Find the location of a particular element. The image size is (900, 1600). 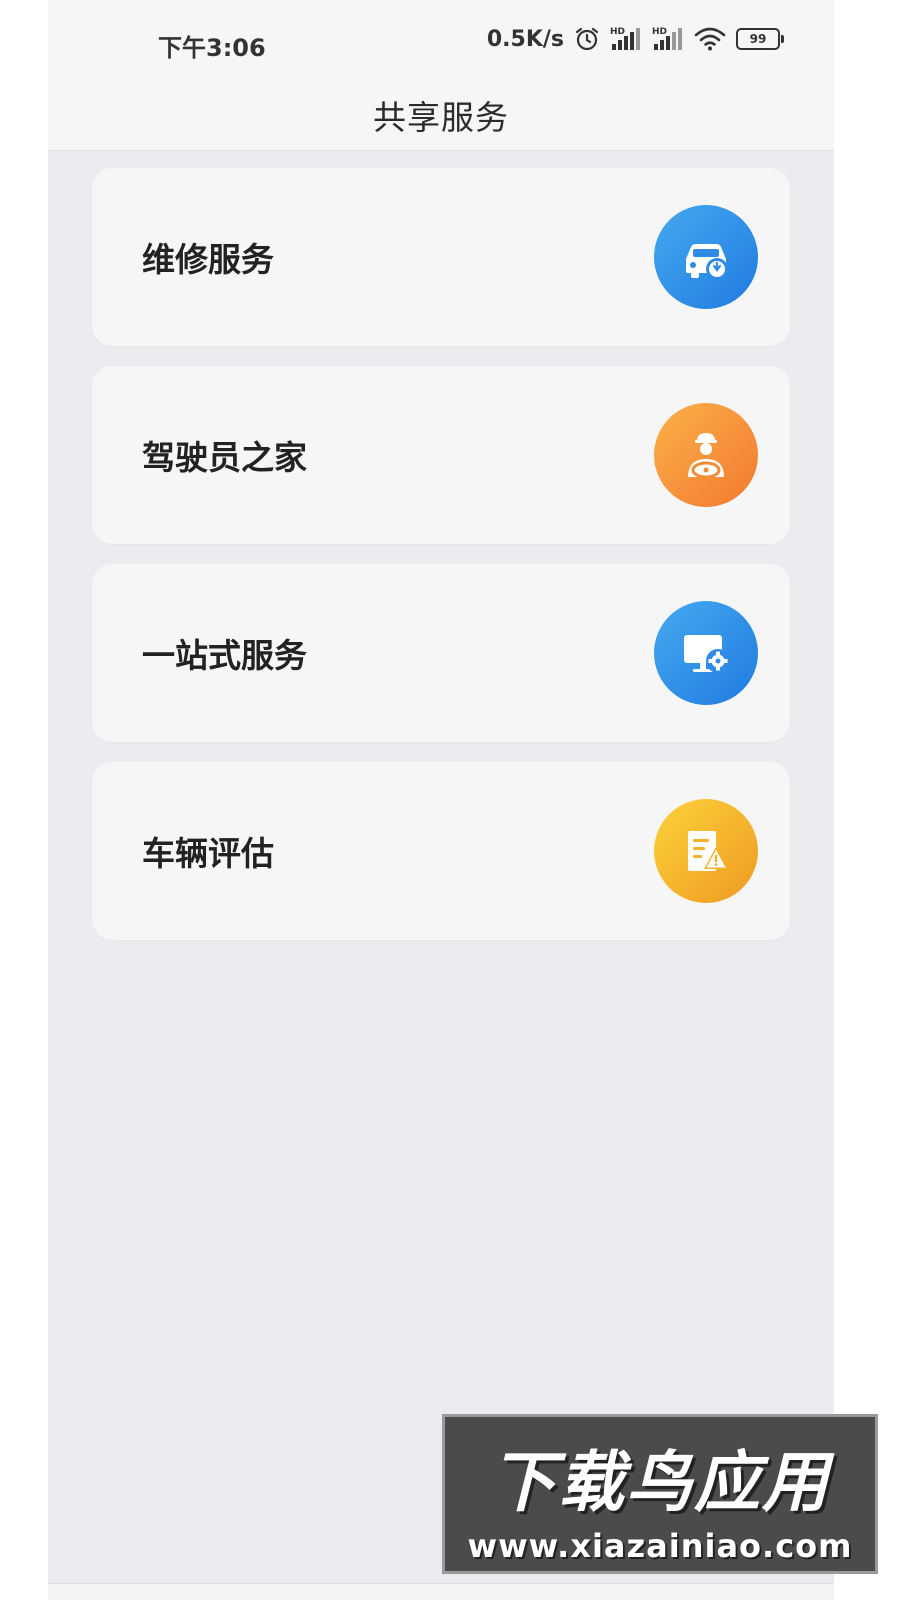

signal-hd-tag-2: HD is located at coordinates (659, 32).